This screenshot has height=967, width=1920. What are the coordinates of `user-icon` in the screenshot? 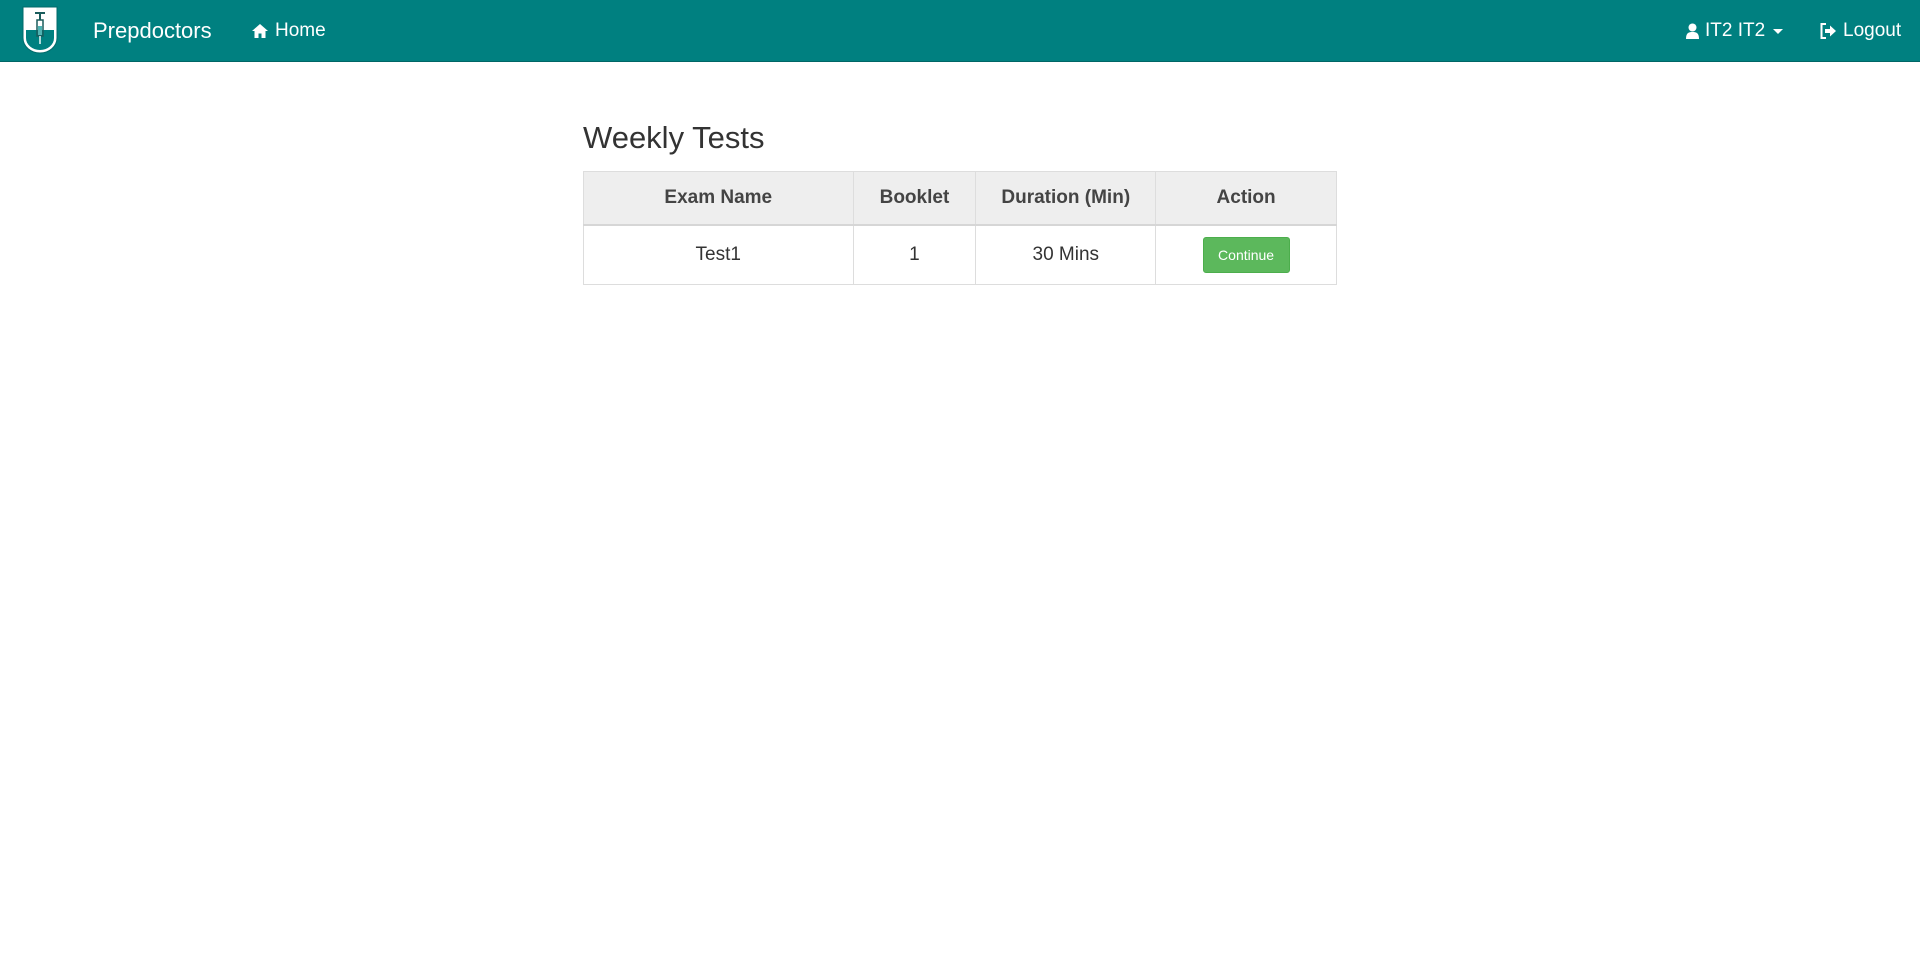 It's located at (1692, 31).